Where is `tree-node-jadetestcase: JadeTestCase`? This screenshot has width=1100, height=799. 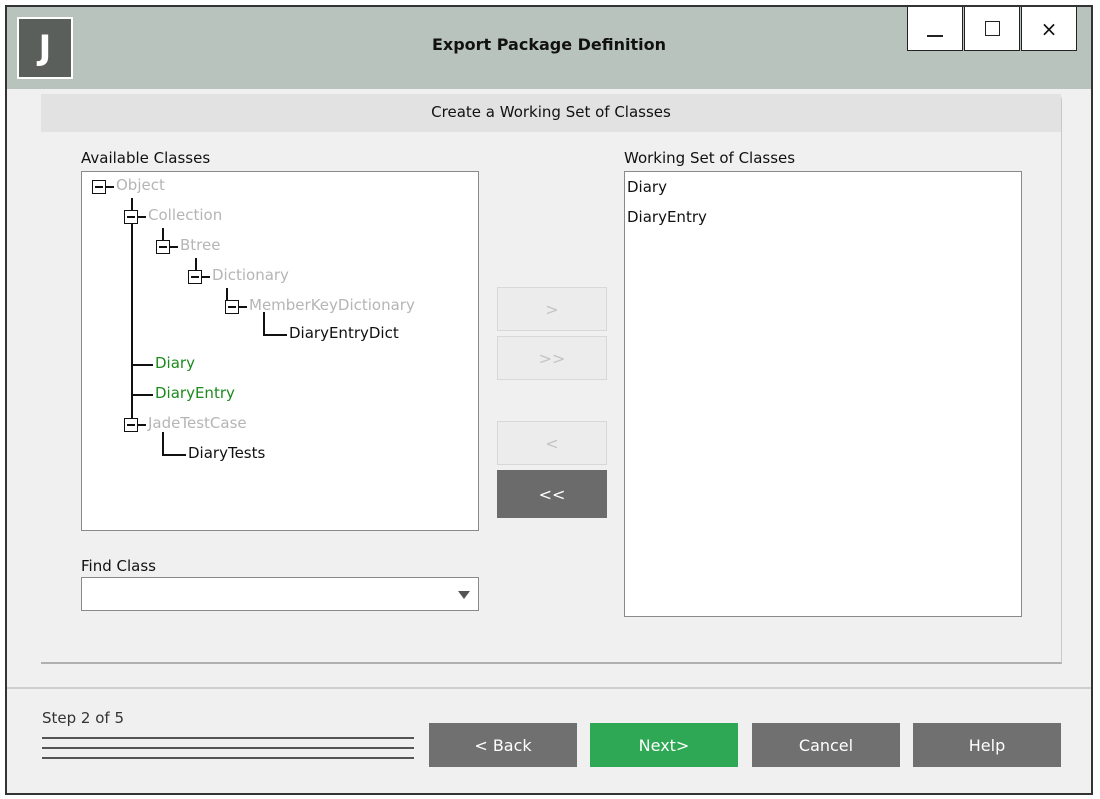
tree-node-jadetestcase: JadeTestCase is located at coordinates (197, 423).